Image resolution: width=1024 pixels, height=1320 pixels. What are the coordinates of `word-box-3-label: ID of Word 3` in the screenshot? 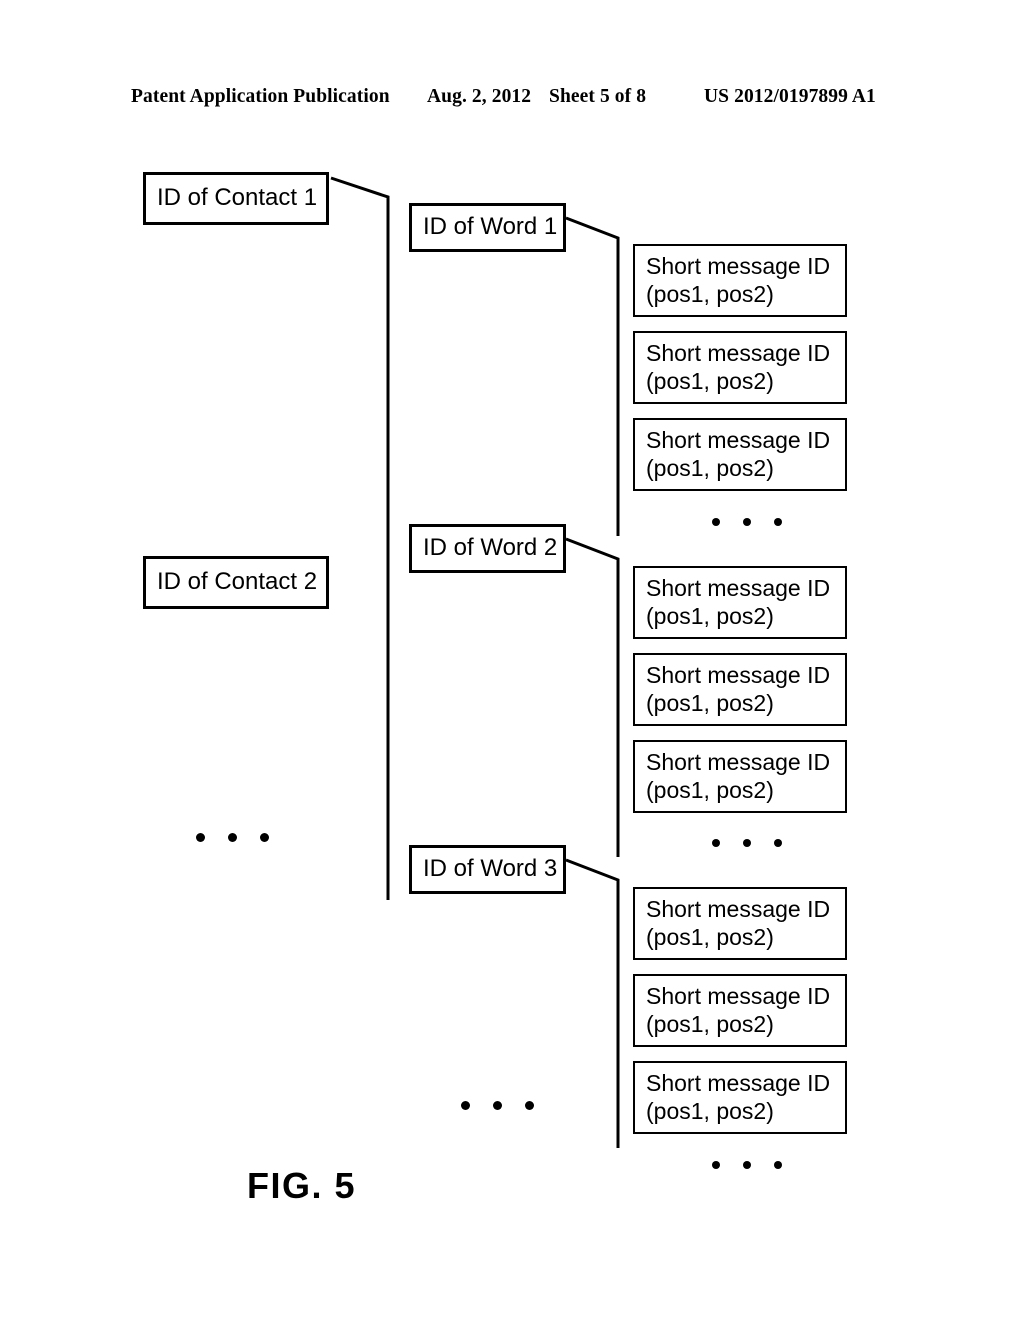 It's located at (490, 869).